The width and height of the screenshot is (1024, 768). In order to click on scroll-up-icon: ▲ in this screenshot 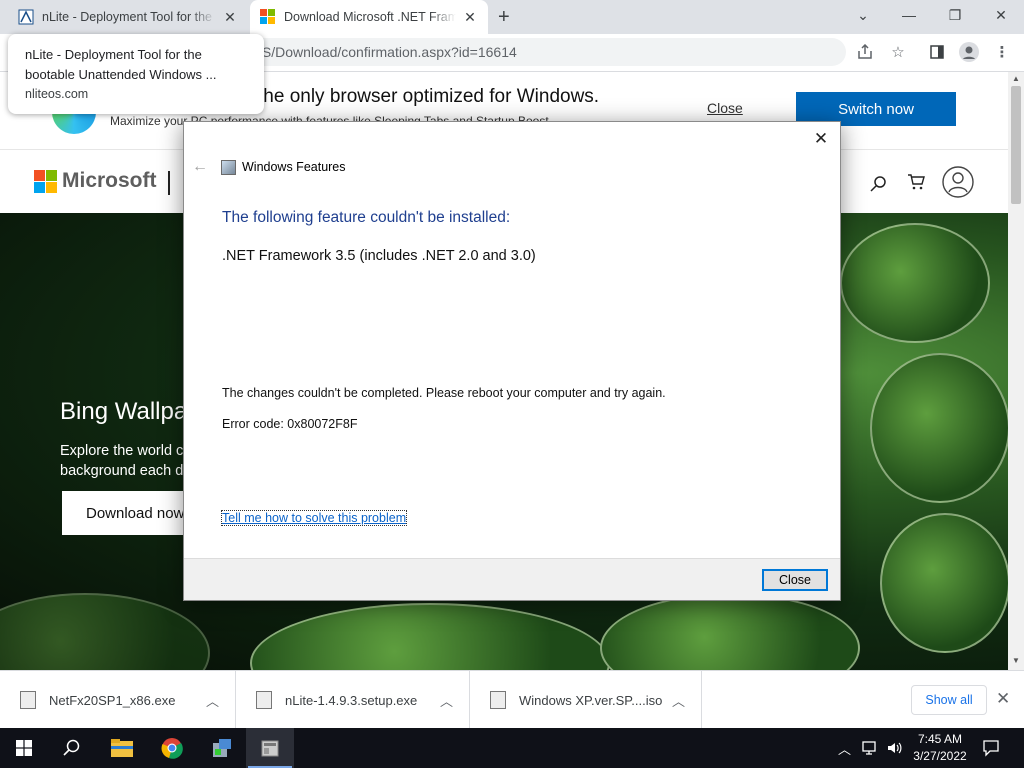, I will do `click(1016, 78)`.